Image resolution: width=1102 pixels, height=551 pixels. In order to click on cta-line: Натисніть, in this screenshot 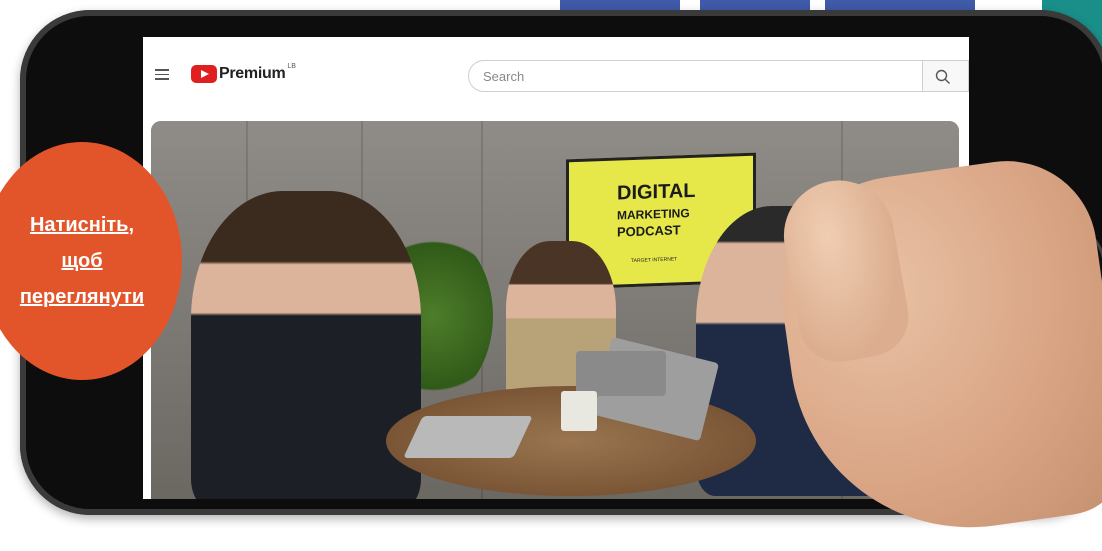, I will do `click(82, 225)`.